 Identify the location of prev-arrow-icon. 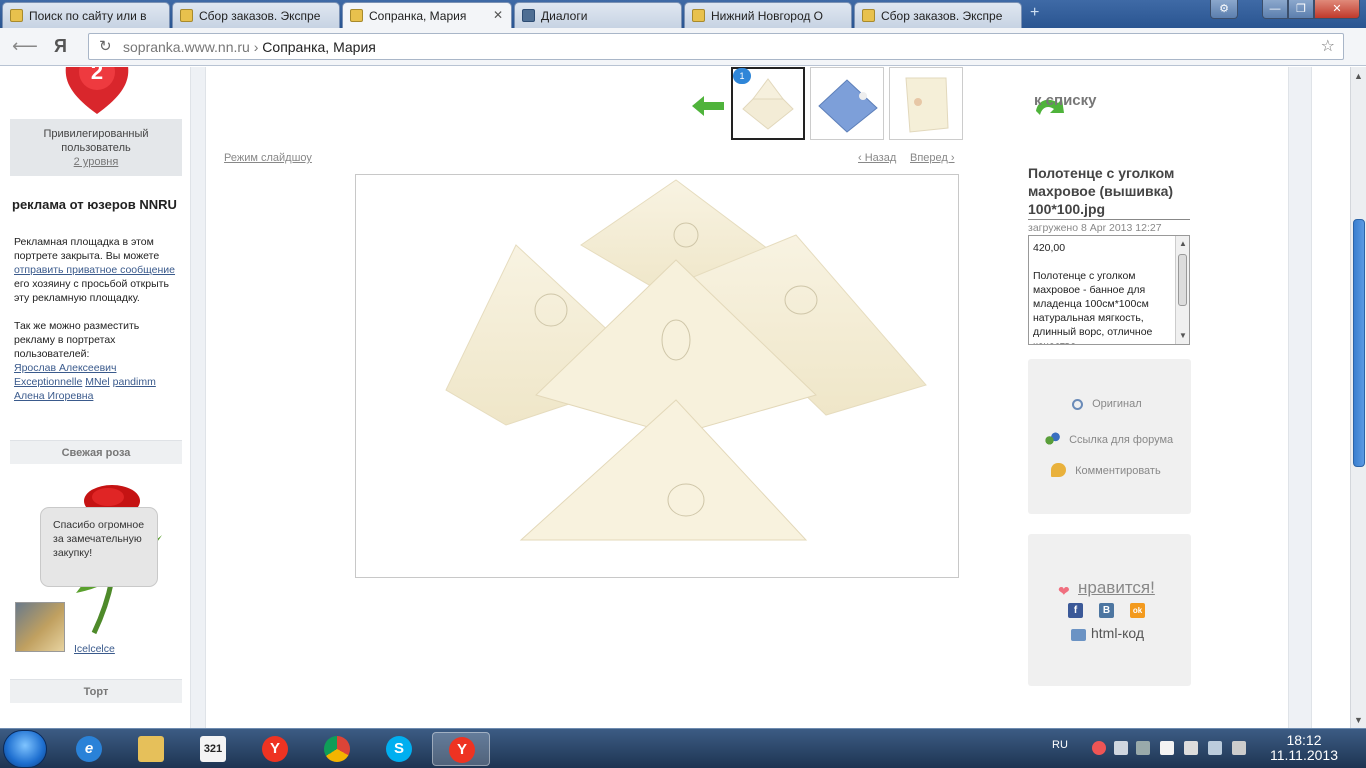
(708, 106).